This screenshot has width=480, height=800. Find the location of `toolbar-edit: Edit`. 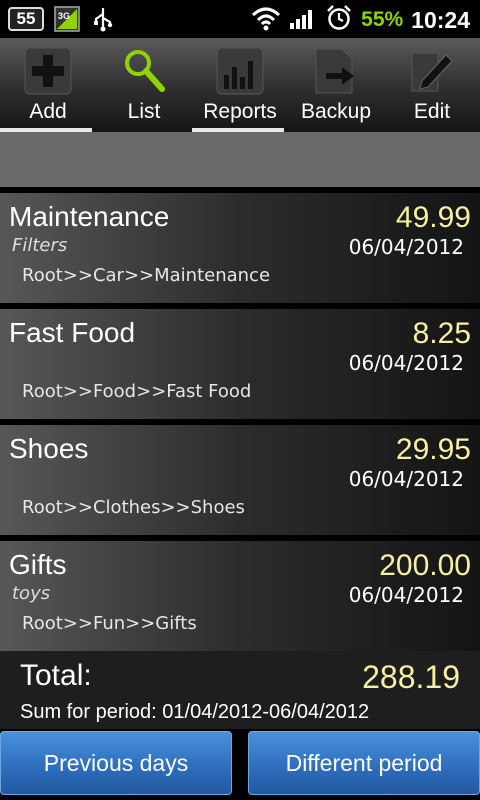

toolbar-edit: Edit is located at coordinates (432, 85).